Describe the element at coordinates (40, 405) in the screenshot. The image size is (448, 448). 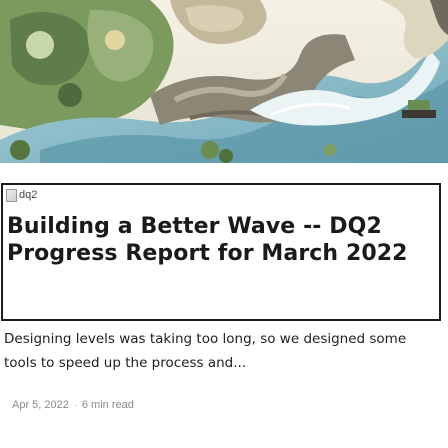
I see `post-date: Apr 5, 2022` at that location.